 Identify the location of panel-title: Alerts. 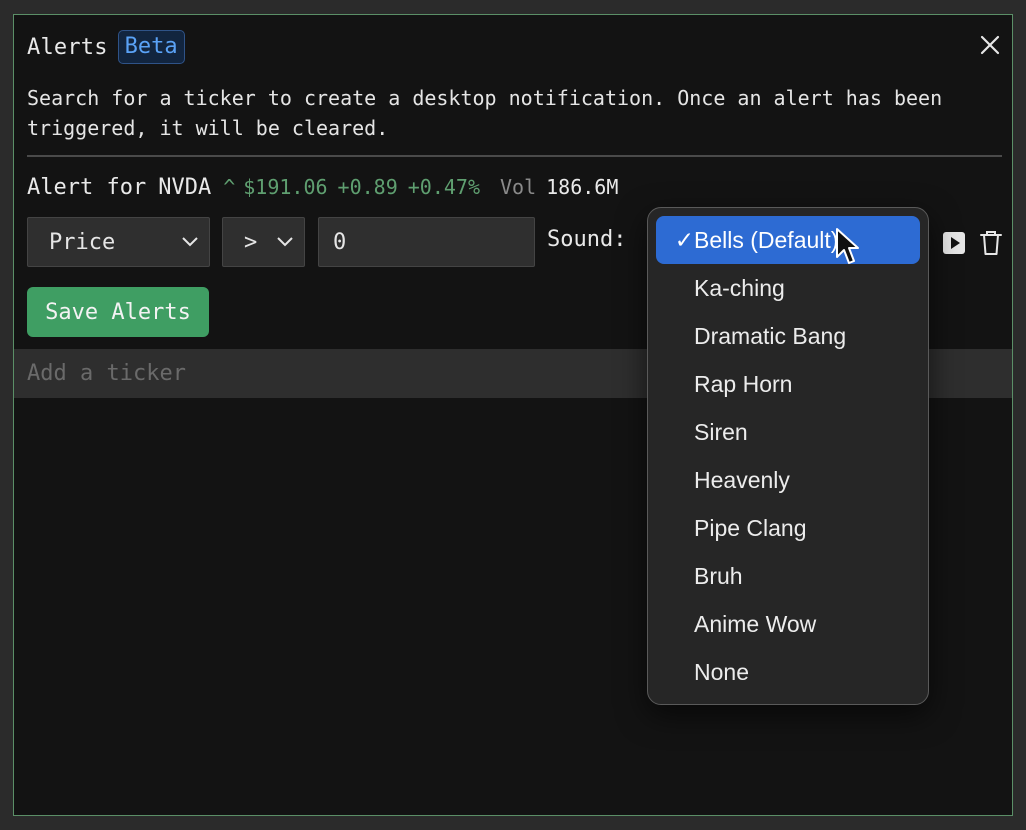
(67, 47).